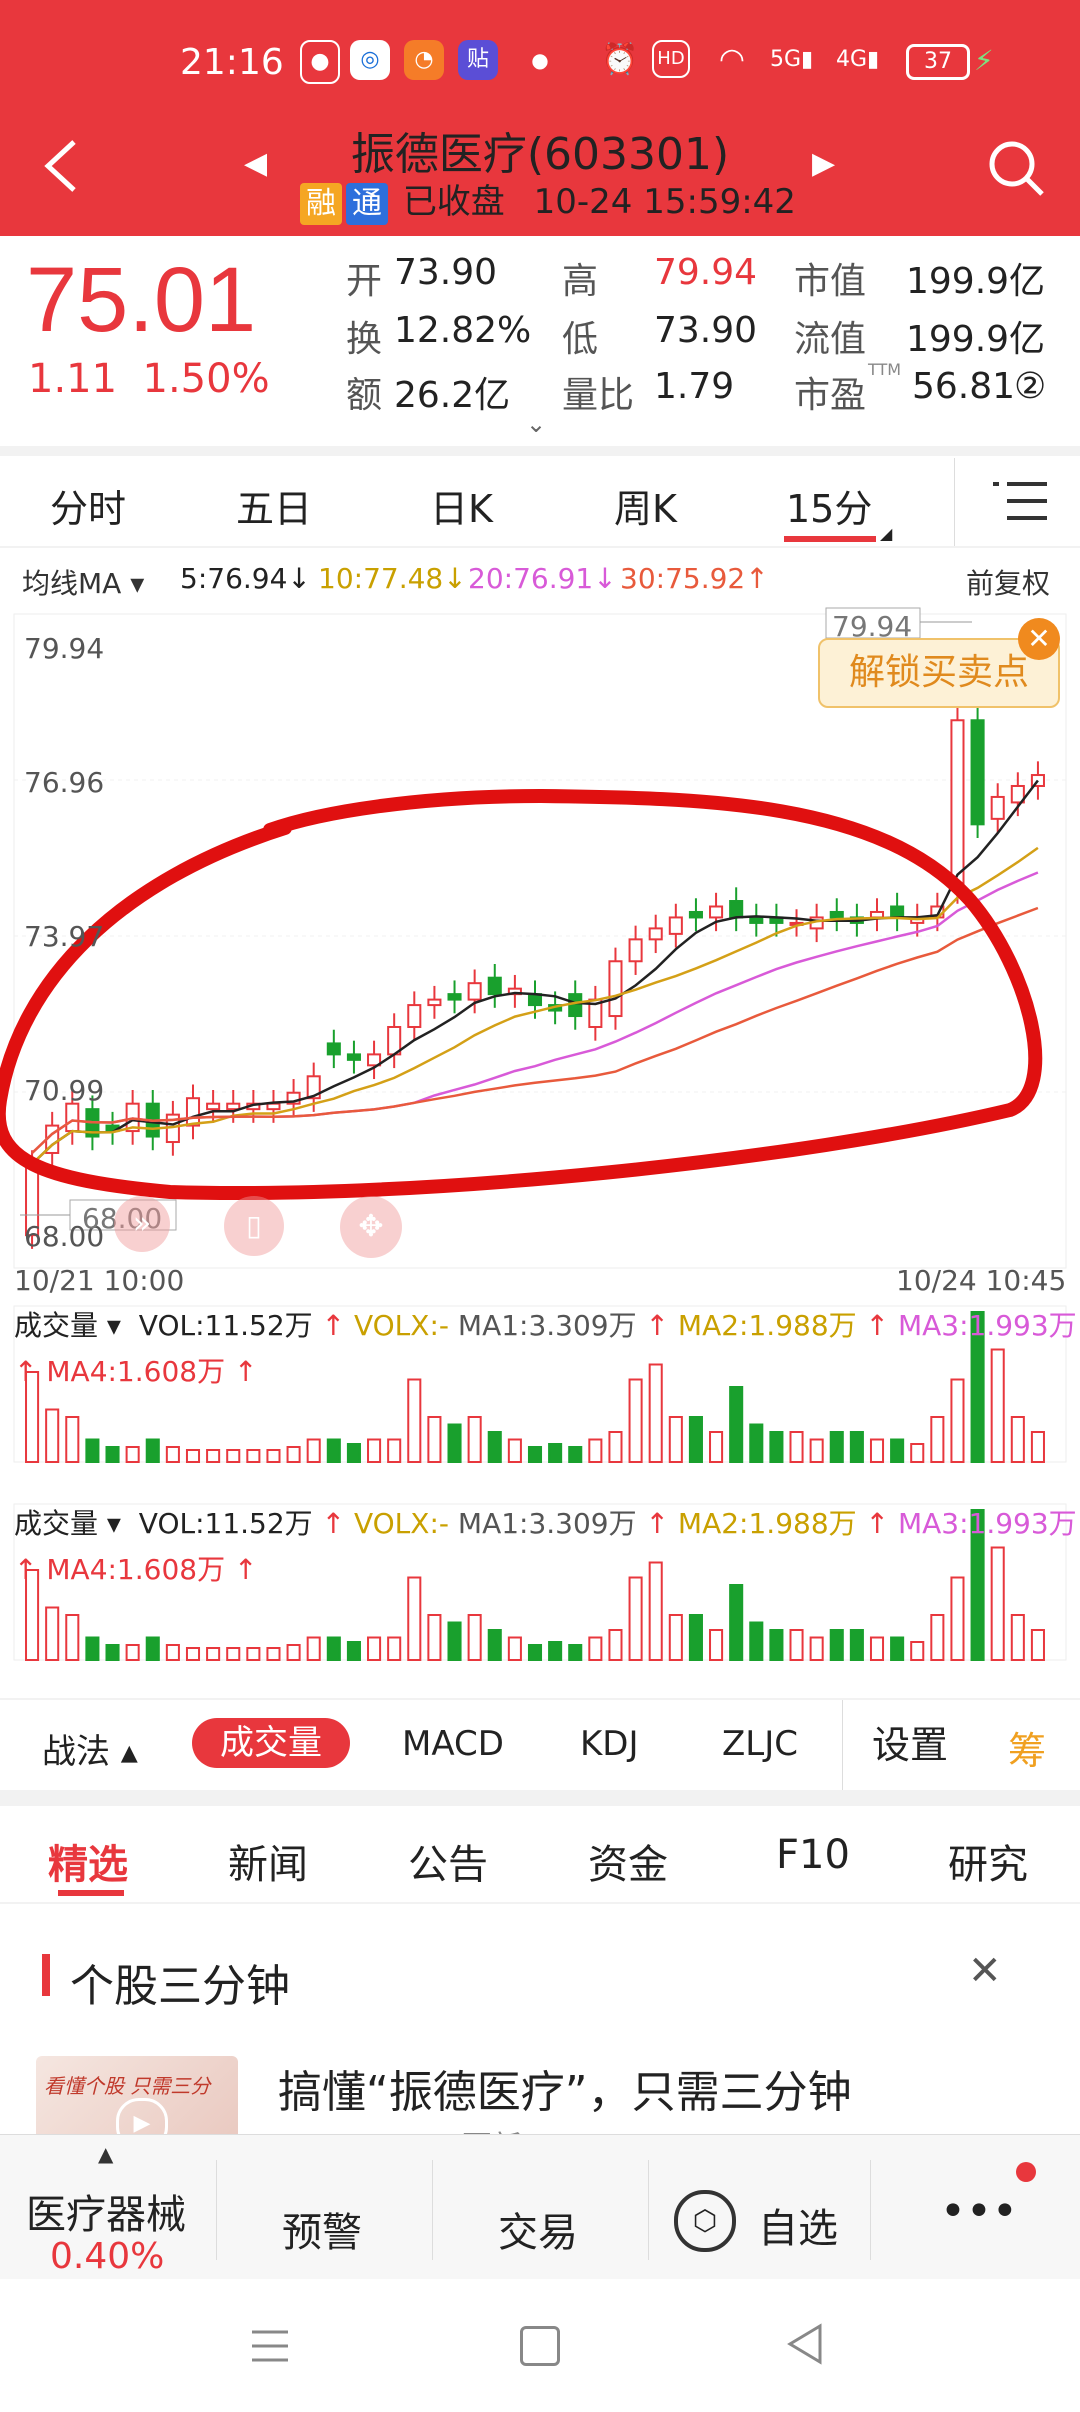  What do you see at coordinates (1016, 170) in the screenshot?
I see `search-button` at bounding box center [1016, 170].